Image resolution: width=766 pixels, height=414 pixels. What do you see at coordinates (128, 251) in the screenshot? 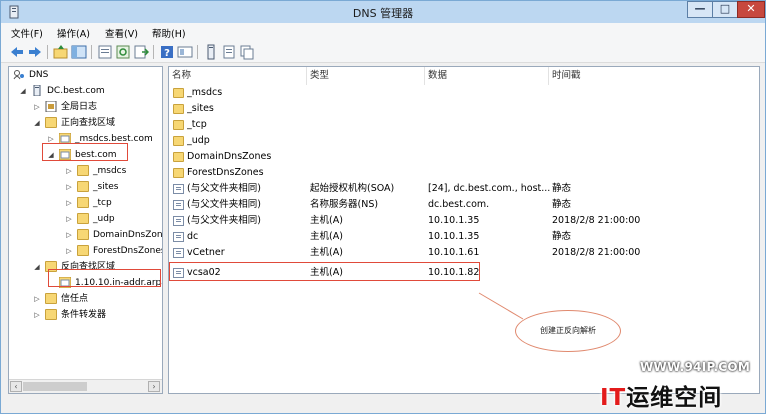
I see `tree-label: ForestDnsZones` at bounding box center [128, 251].